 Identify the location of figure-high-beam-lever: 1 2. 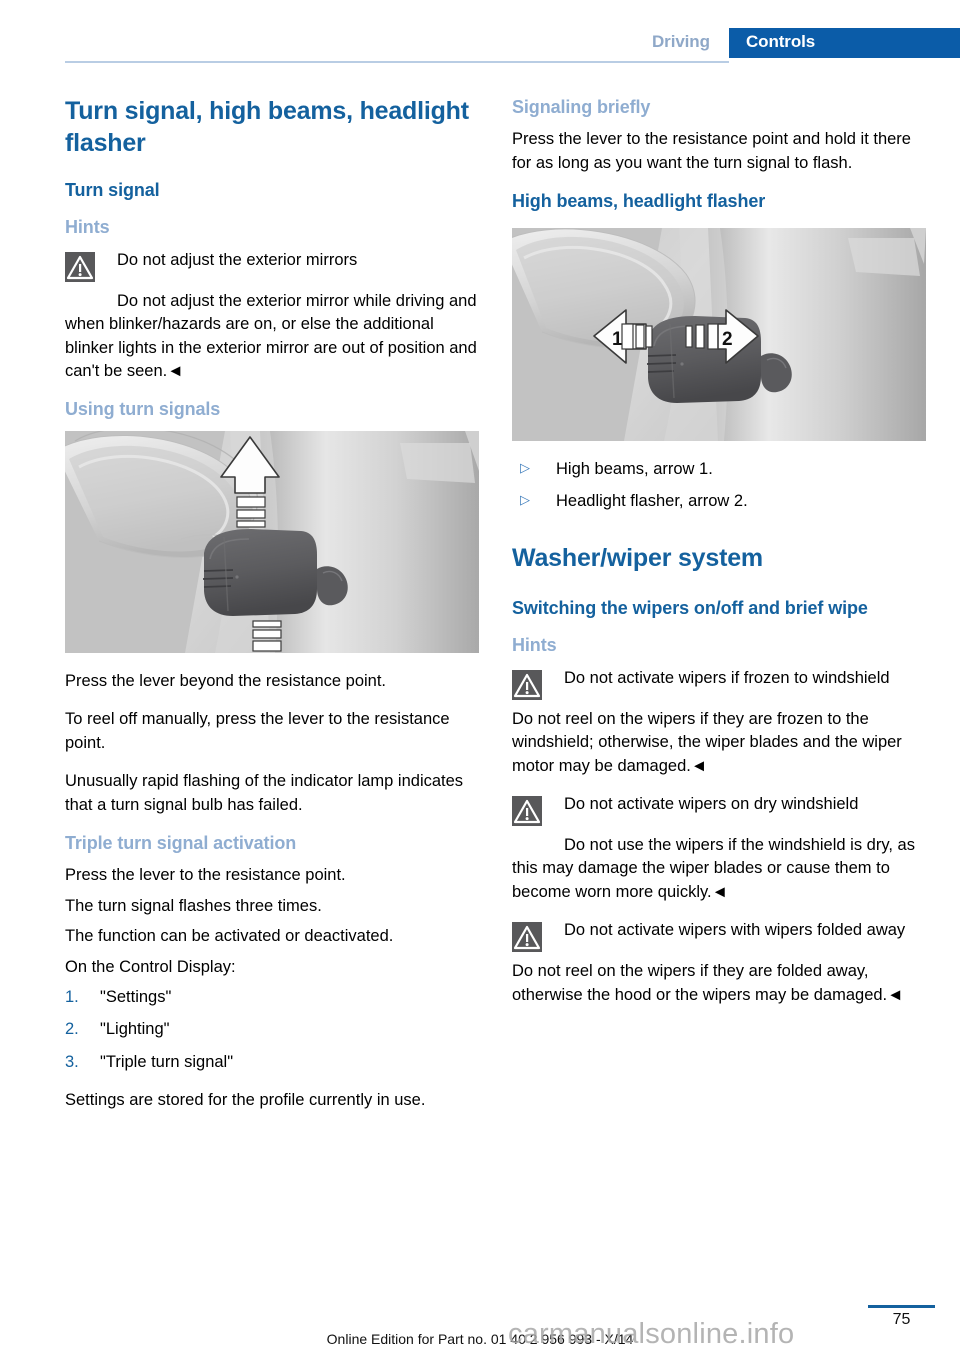
(719, 334).